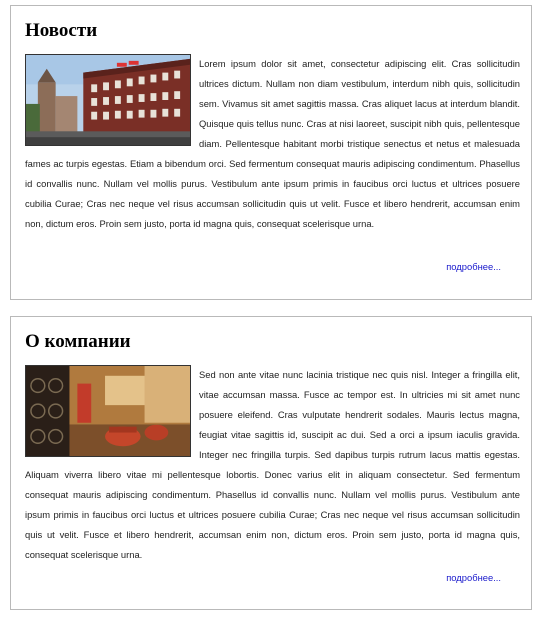  What do you see at coordinates (108, 100) in the screenshot?
I see `news-photo` at bounding box center [108, 100].